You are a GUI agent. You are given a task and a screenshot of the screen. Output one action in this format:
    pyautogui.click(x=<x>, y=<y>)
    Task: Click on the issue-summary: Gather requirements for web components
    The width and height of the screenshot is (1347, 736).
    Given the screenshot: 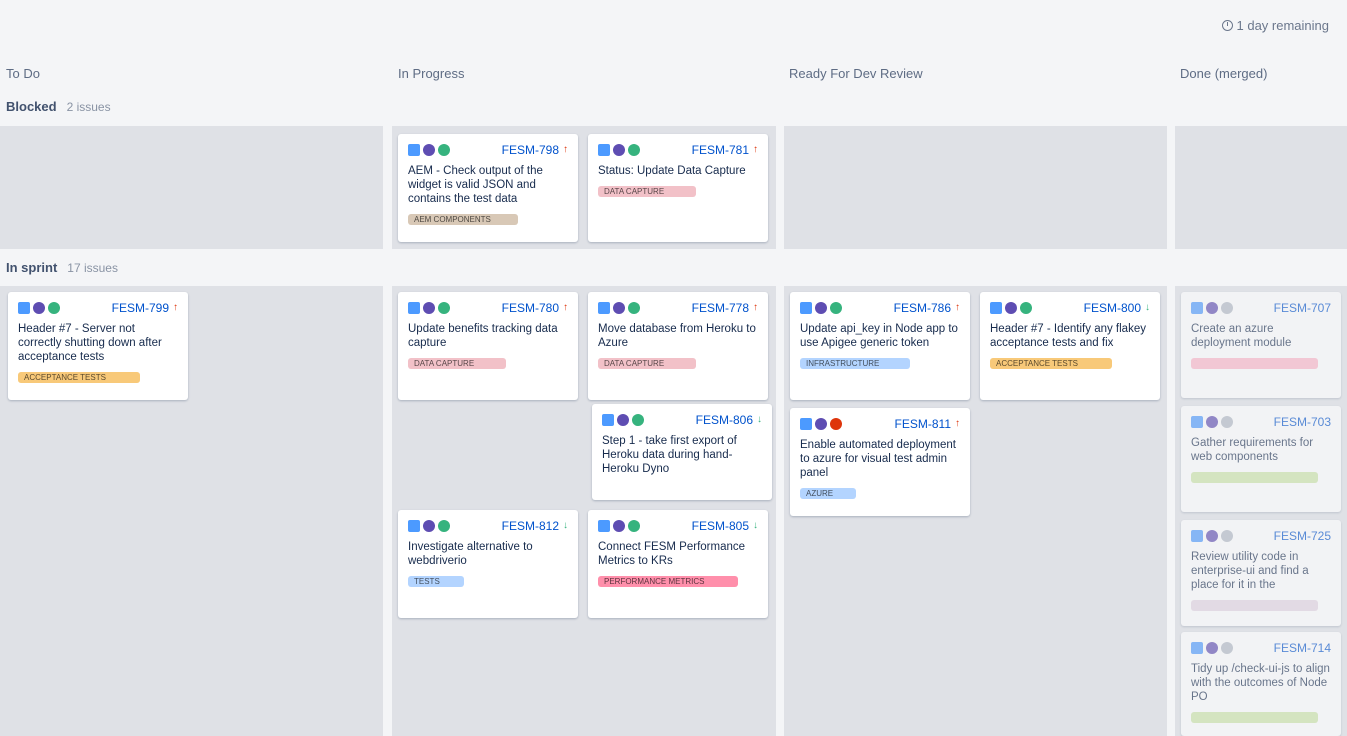 What is the action you would take?
    pyautogui.click(x=1252, y=450)
    